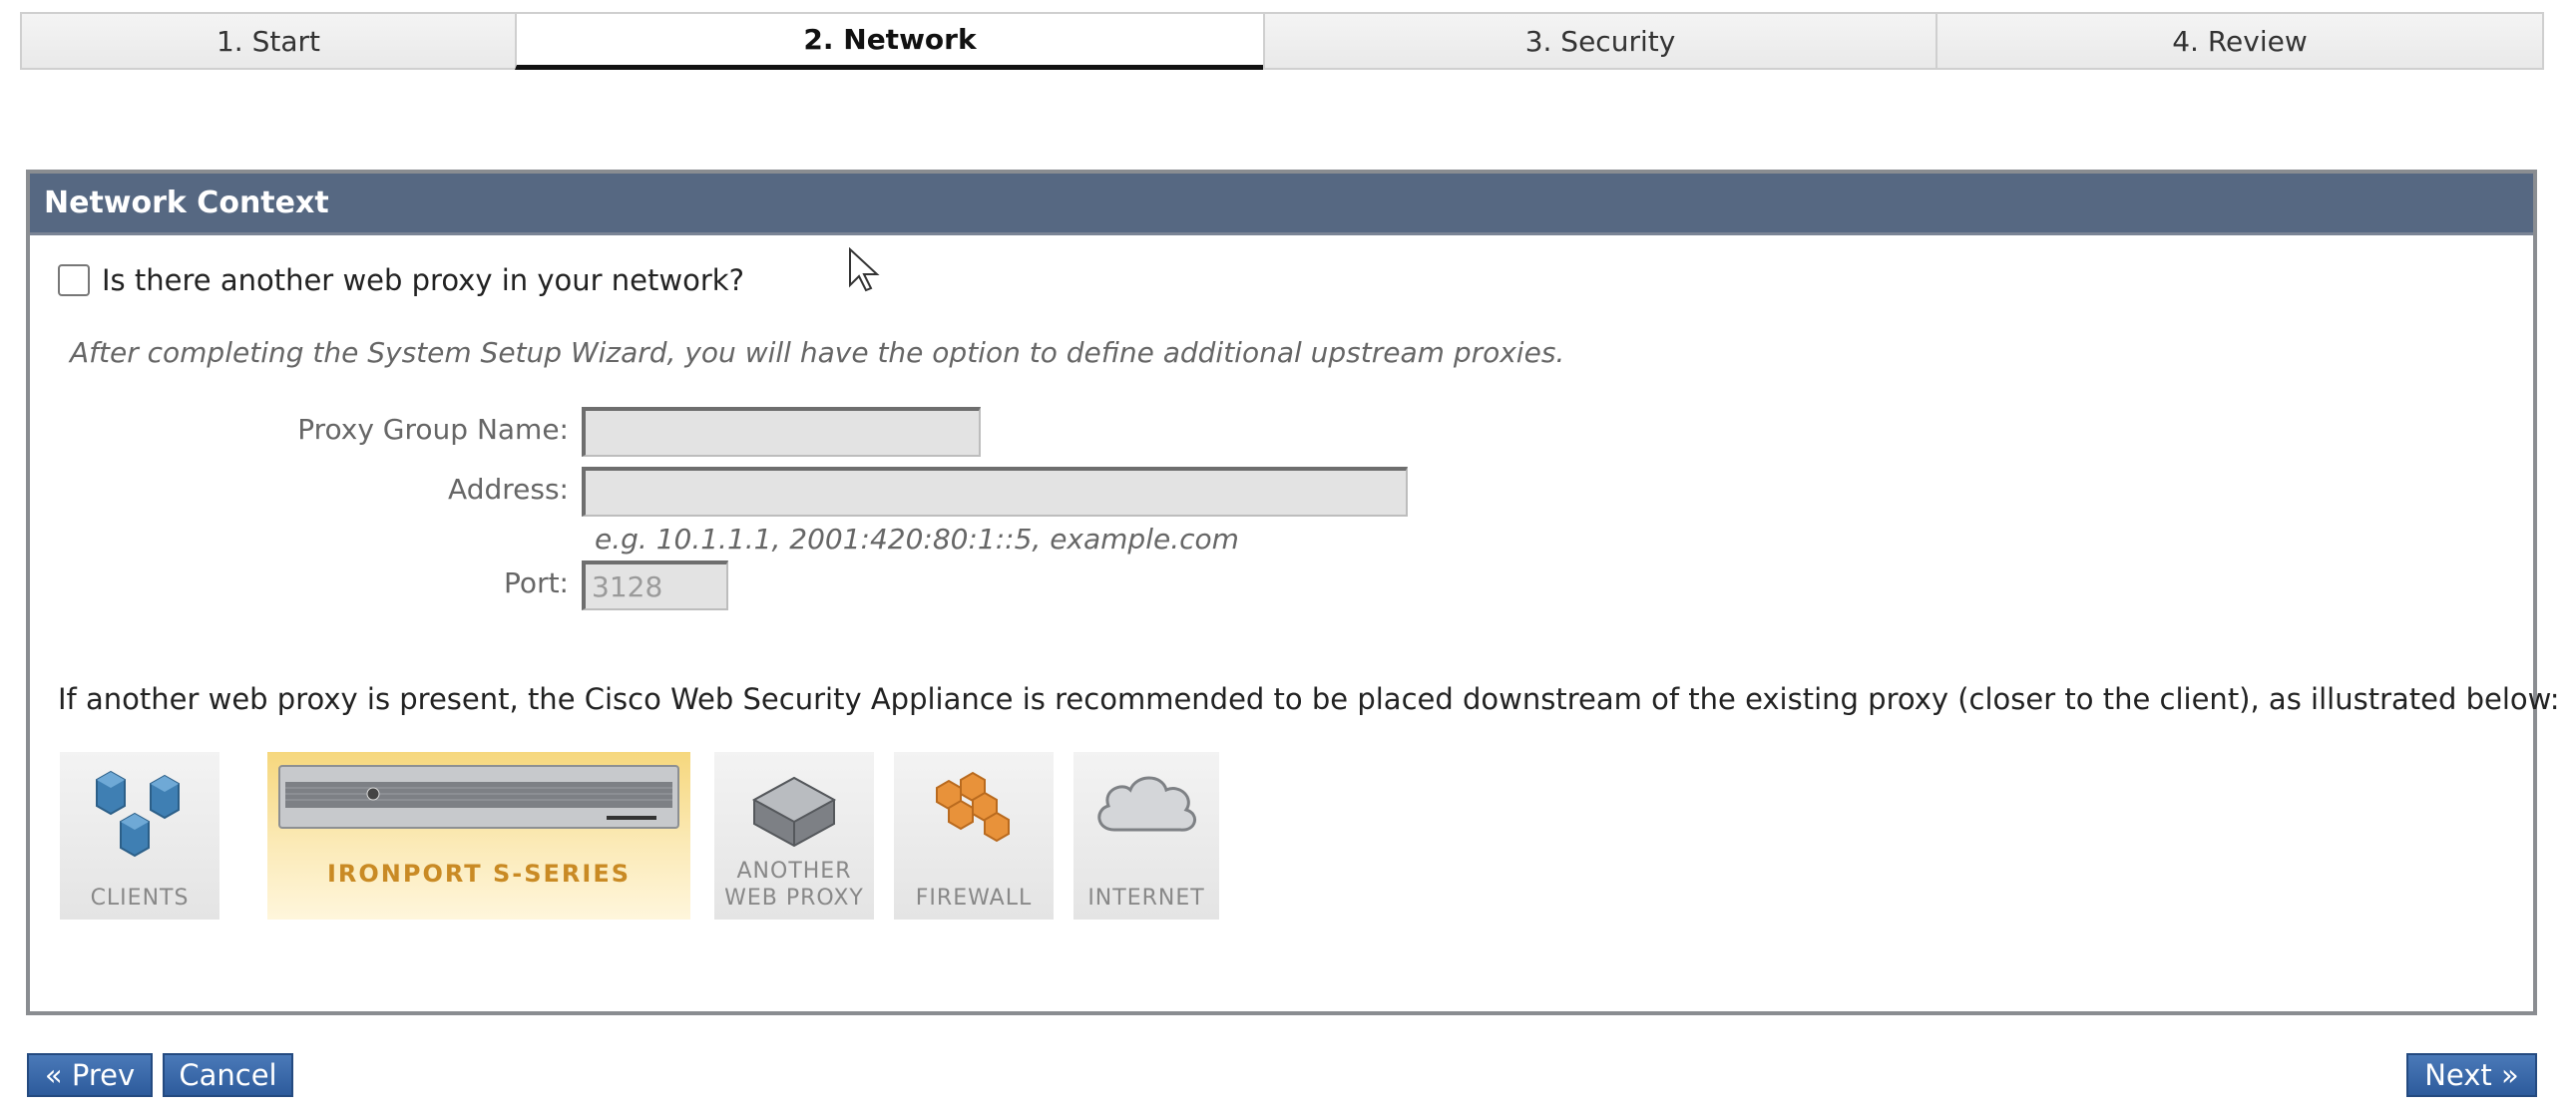  What do you see at coordinates (2239, 41) in the screenshot?
I see `tab-review: 4. Review` at bounding box center [2239, 41].